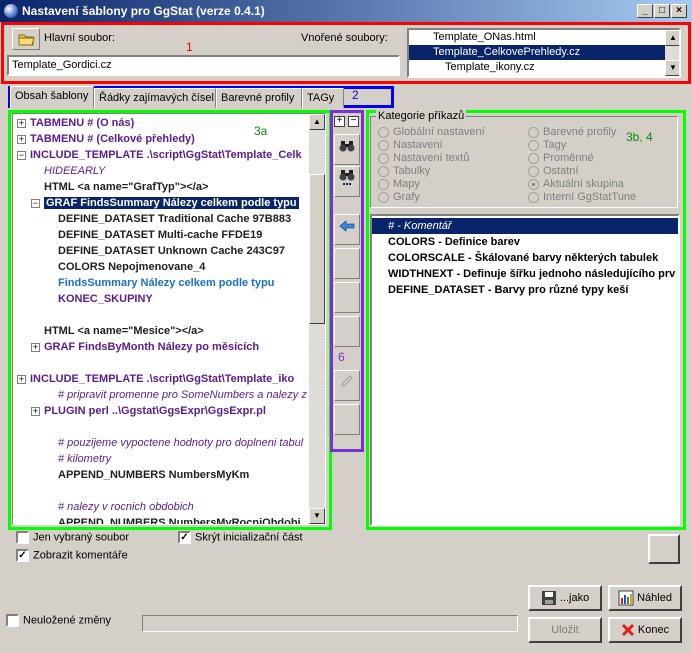 The height and width of the screenshot is (653, 692). Describe the element at coordinates (155, 98) in the screenshot. I see `tab-radky-cisel: Řádky zajímavých čísel` at that location.